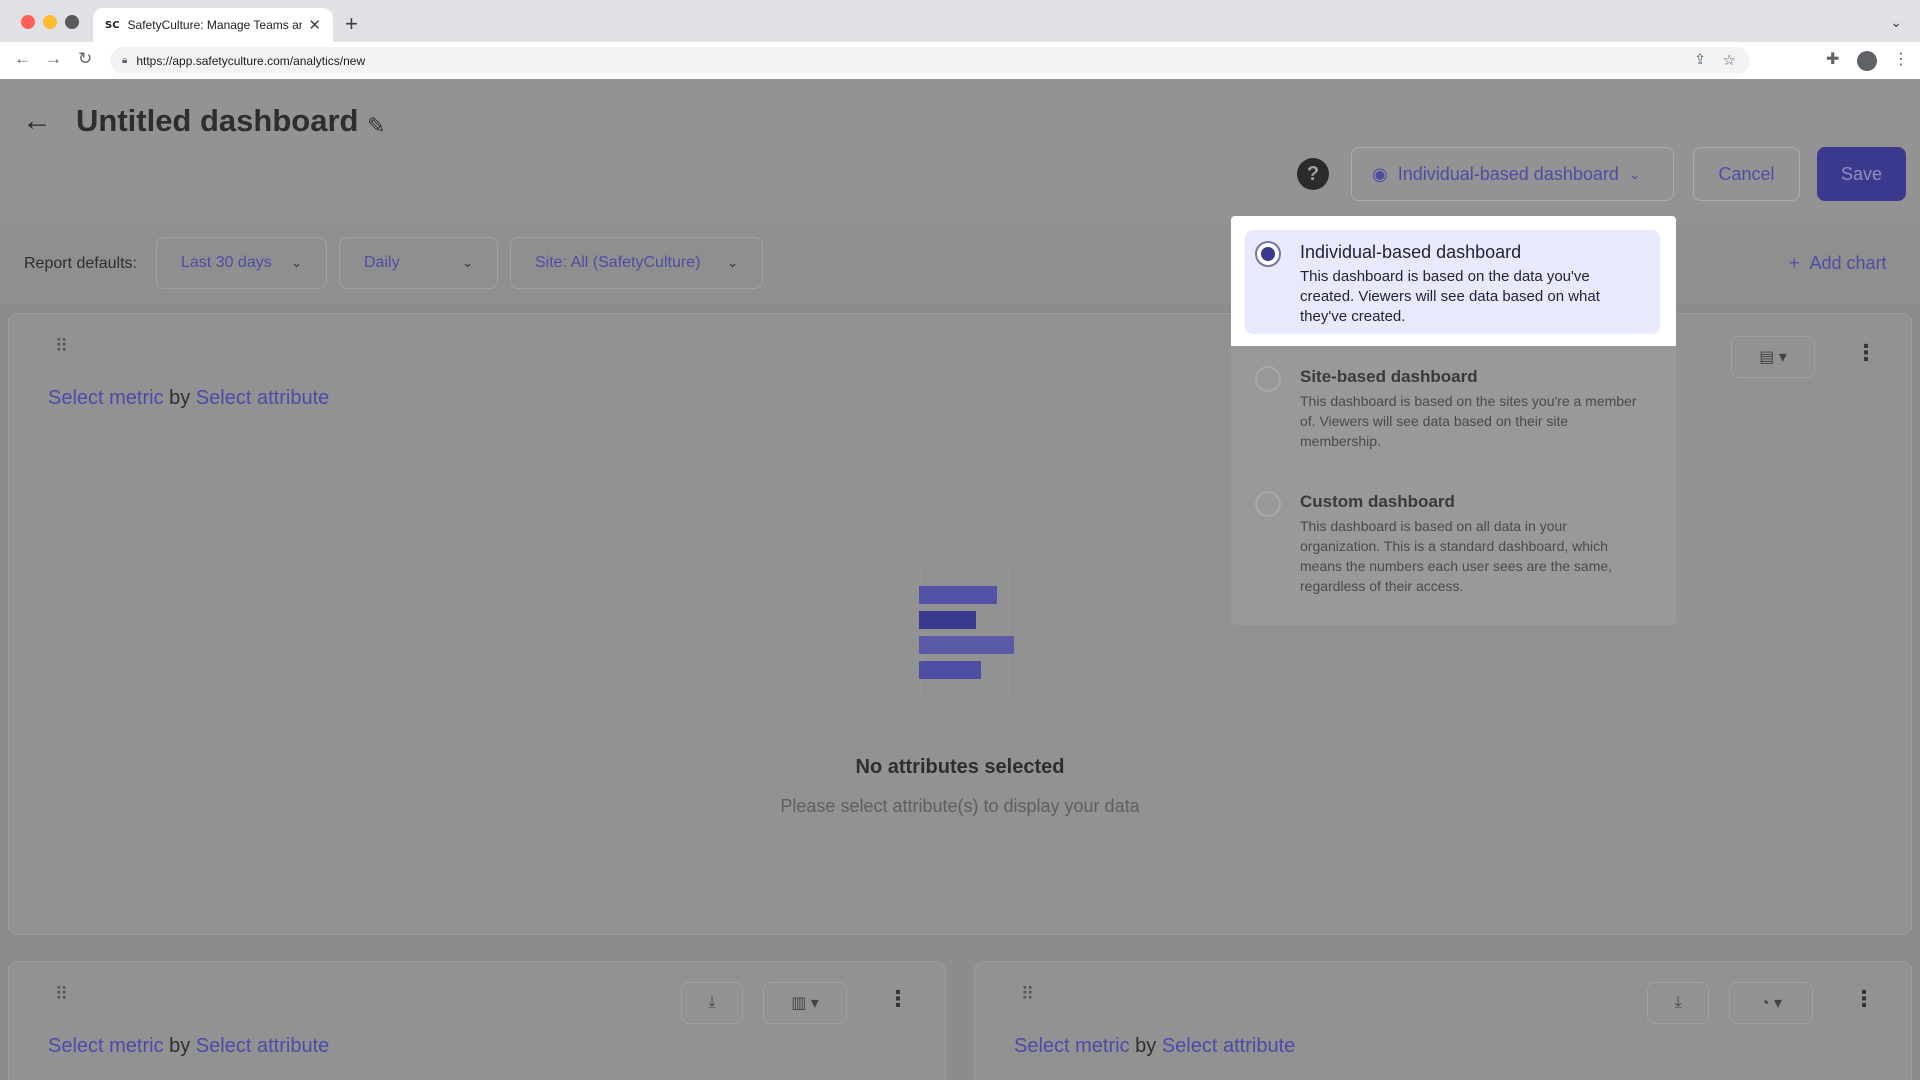 This screenshot has height=1080, width=1920. I want to click on date-range-dropdown: Last 30 days ⌄, so click(241, 263).